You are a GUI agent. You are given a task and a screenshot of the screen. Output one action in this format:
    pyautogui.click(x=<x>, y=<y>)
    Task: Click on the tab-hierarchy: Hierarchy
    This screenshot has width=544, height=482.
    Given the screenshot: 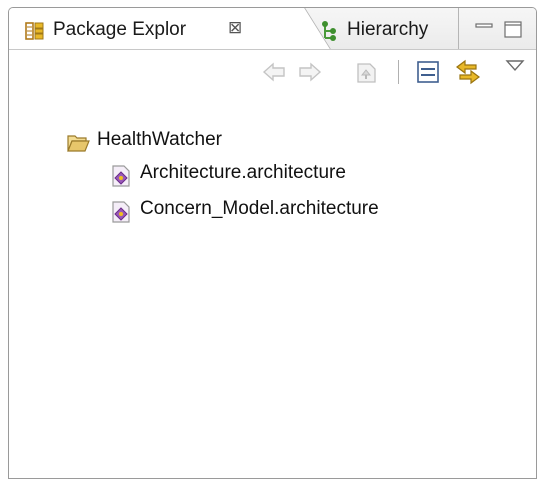 What is the action you would take?
    pyautogui.click(x=386, y=28)
    